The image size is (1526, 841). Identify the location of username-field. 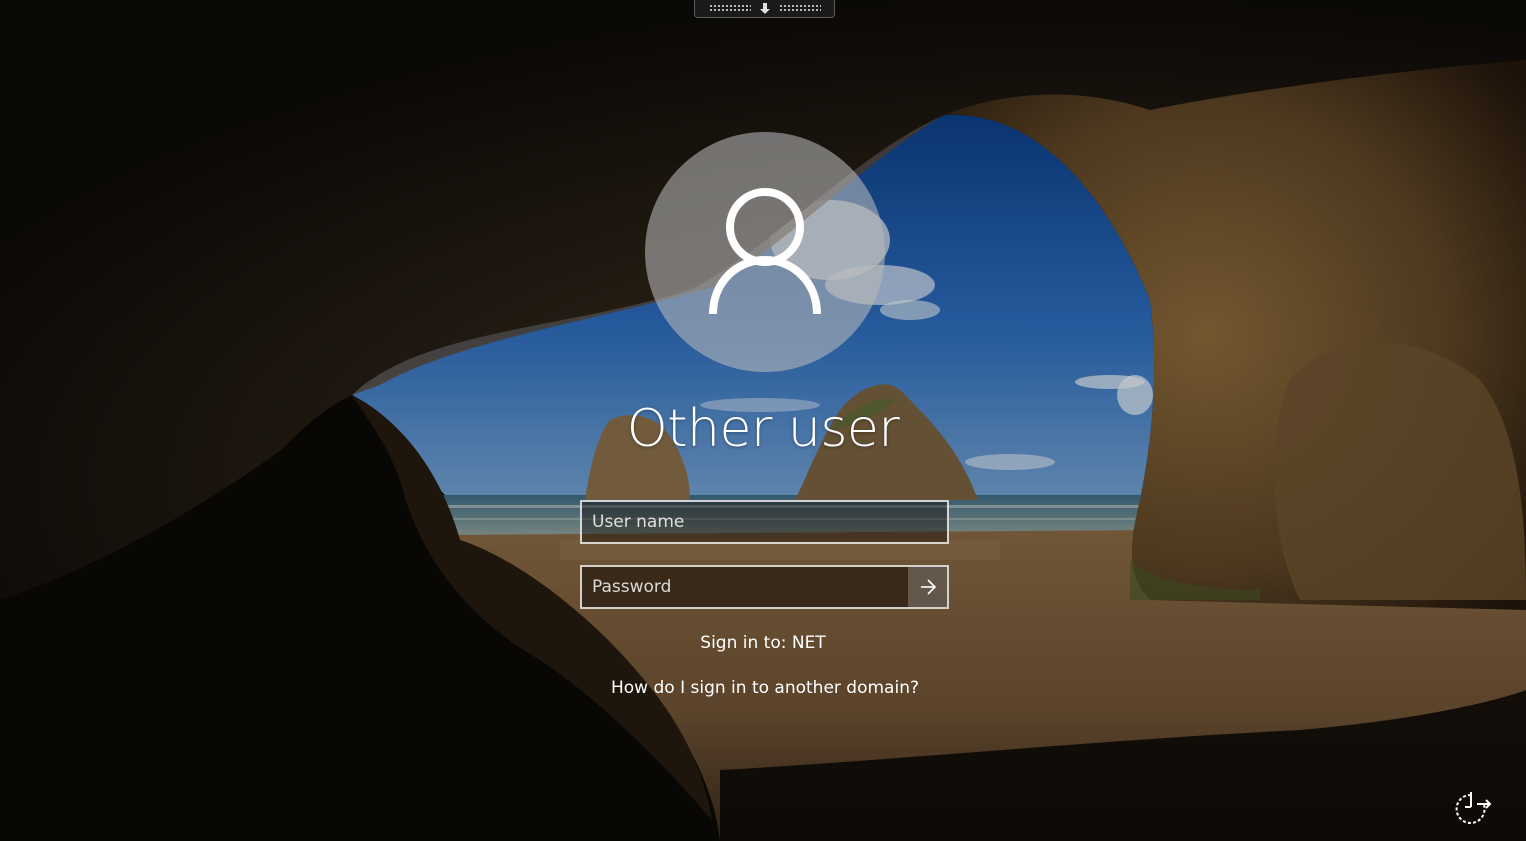
(764, 522).